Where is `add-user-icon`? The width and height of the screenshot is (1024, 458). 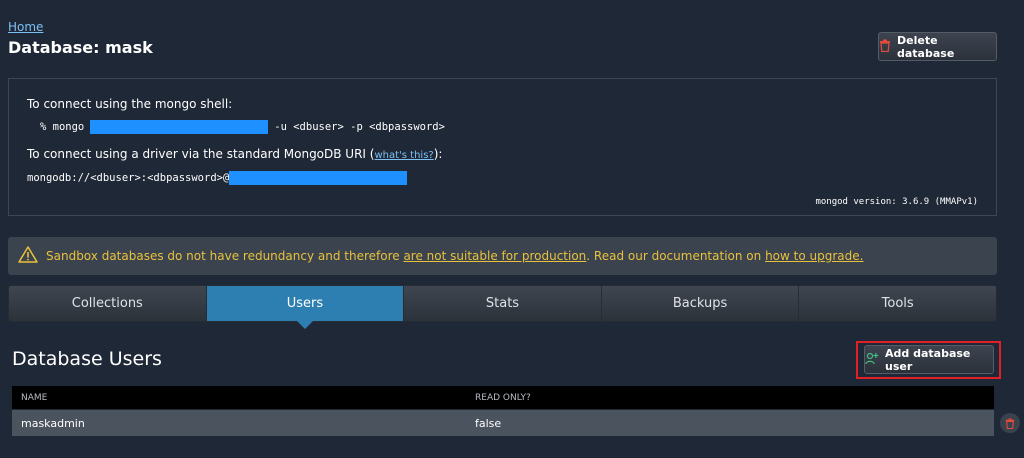
add-user-icon is located at coordinates (872, 360).